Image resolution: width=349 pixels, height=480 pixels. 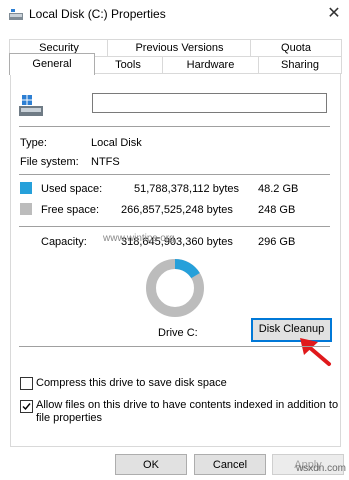 What do you see at coordinates (300, 65) in the screenshot?
I see `tab-sharing: Sharing` at bounding box center [300, 65].